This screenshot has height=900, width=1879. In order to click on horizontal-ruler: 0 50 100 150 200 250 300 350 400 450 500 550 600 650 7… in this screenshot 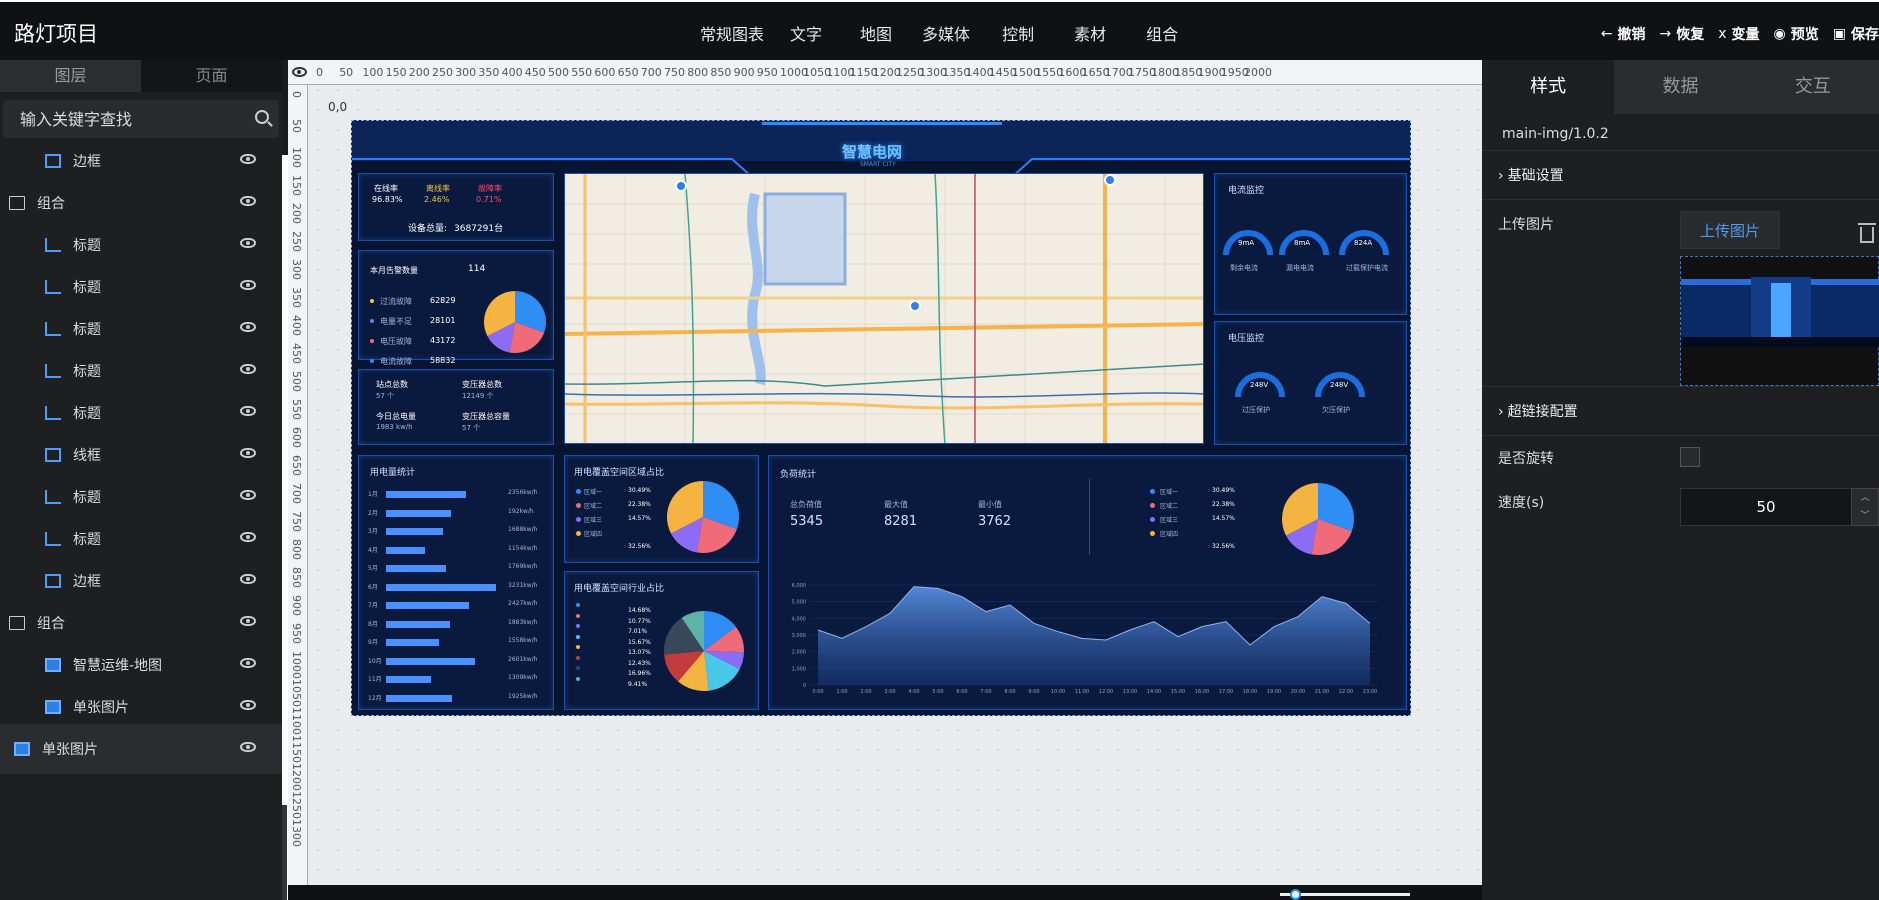, I will do `click(885, 72)`.